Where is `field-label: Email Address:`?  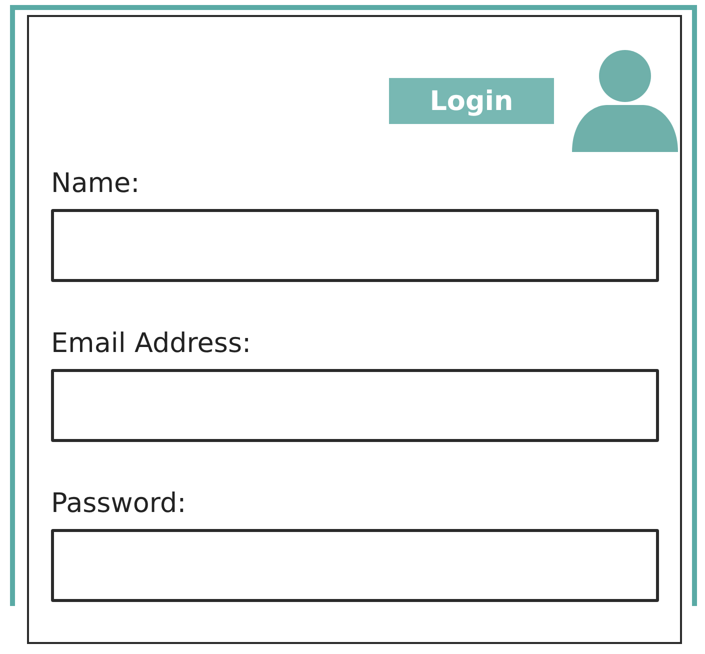
field-label: Email Address: is located at coordinates (151, 343).